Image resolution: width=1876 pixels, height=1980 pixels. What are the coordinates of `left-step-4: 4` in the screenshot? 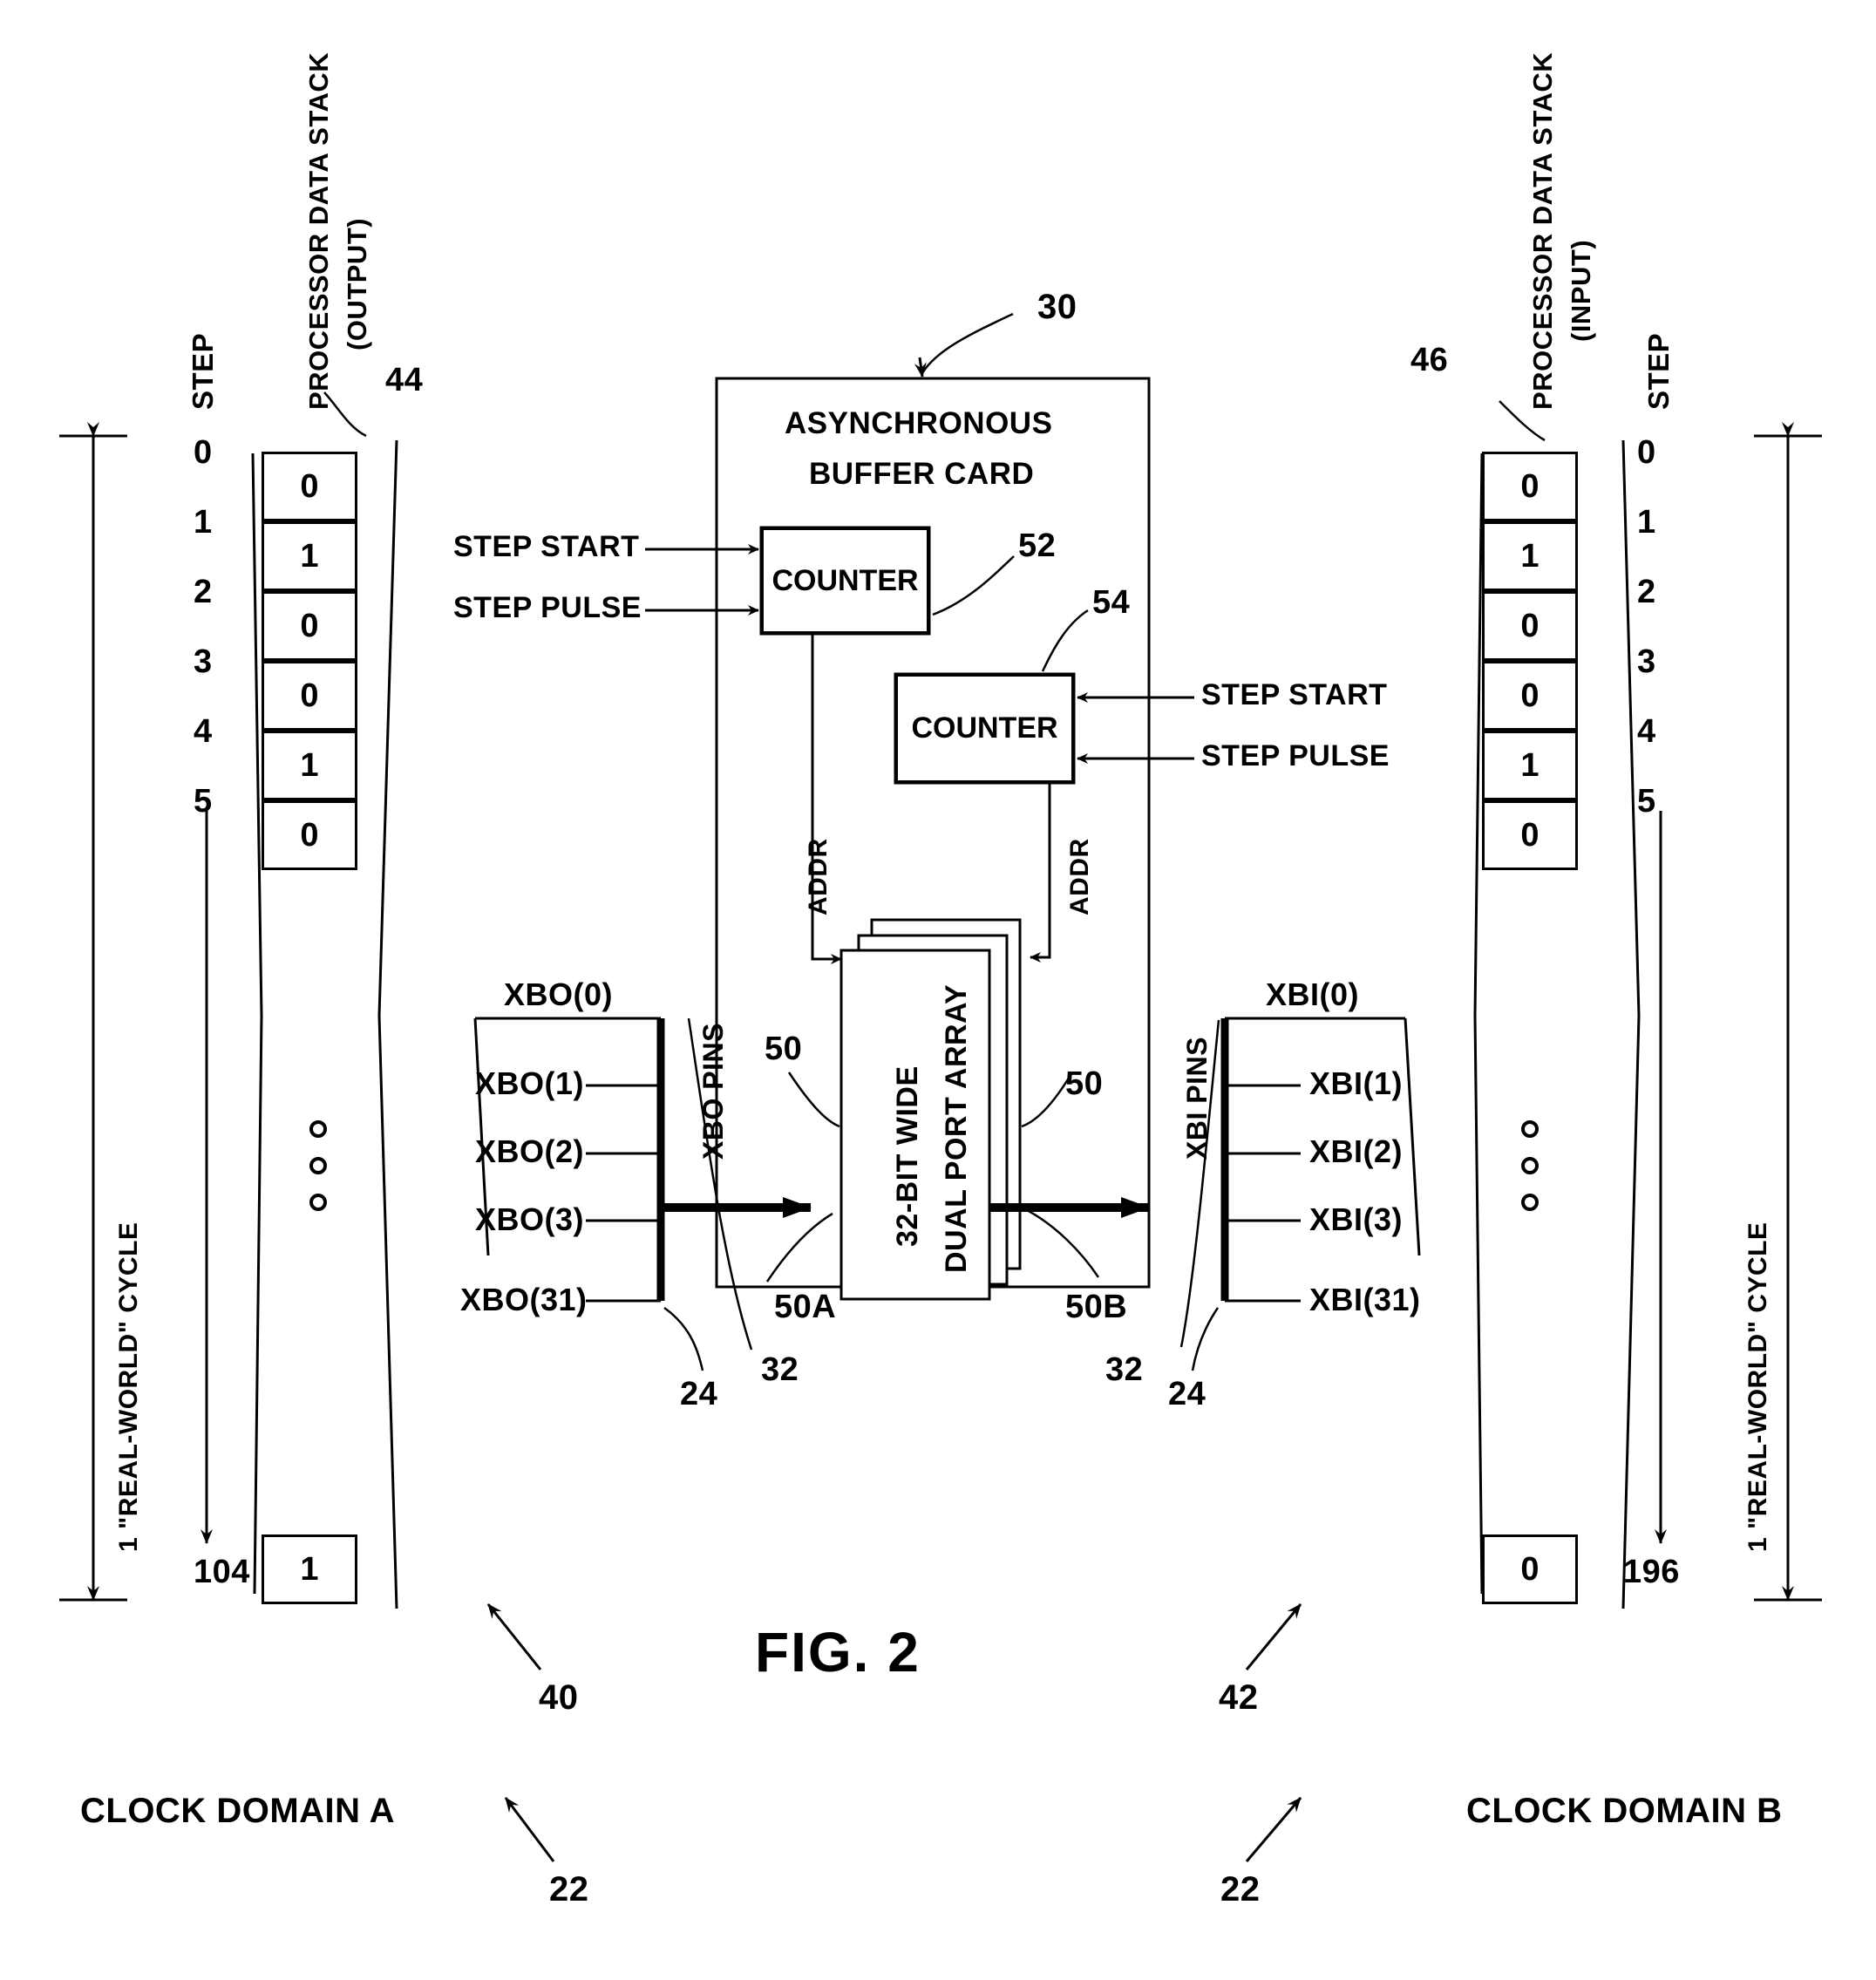 It's located at (203, 731).